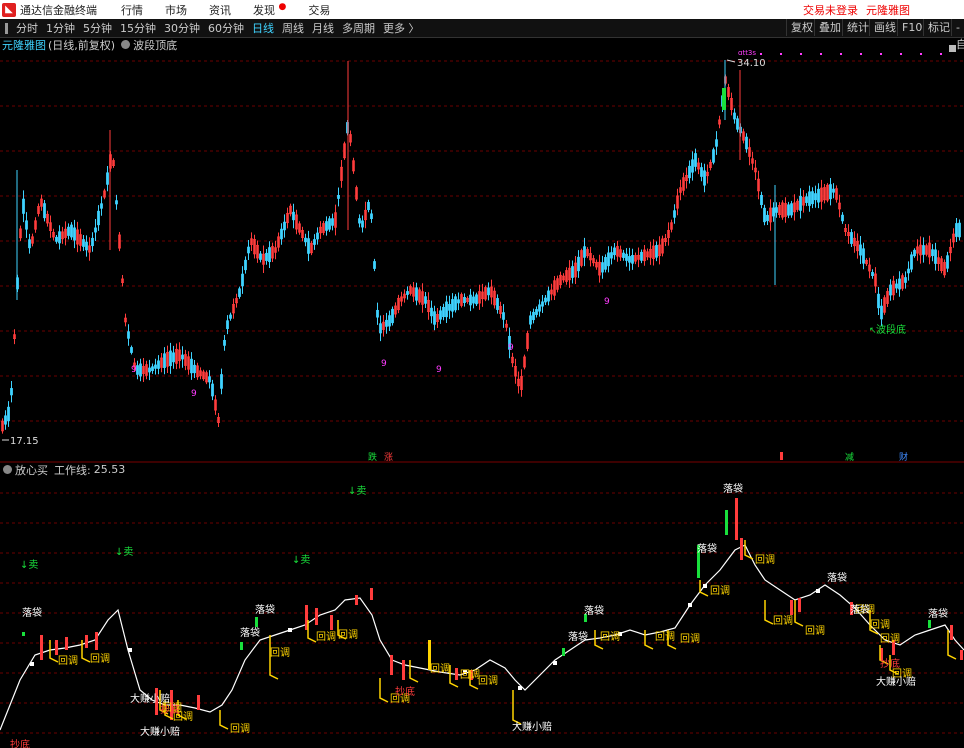 This screenshot has height=748, width=964. Describe the element at coordinates (109, 469) in the screenshot. I see `work-line-value: 25.53` at that location.